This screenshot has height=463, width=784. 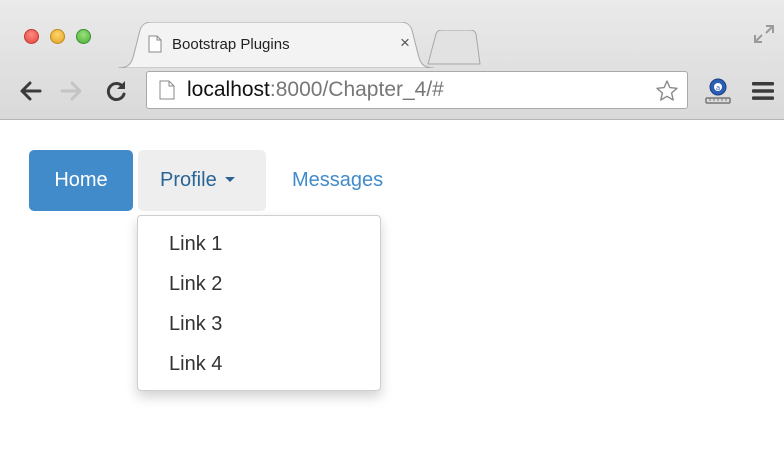 What do you see at coordinates (57, 36) in the screenshot?
I see `minimize-window-icon` at bounding box center [57, 36].